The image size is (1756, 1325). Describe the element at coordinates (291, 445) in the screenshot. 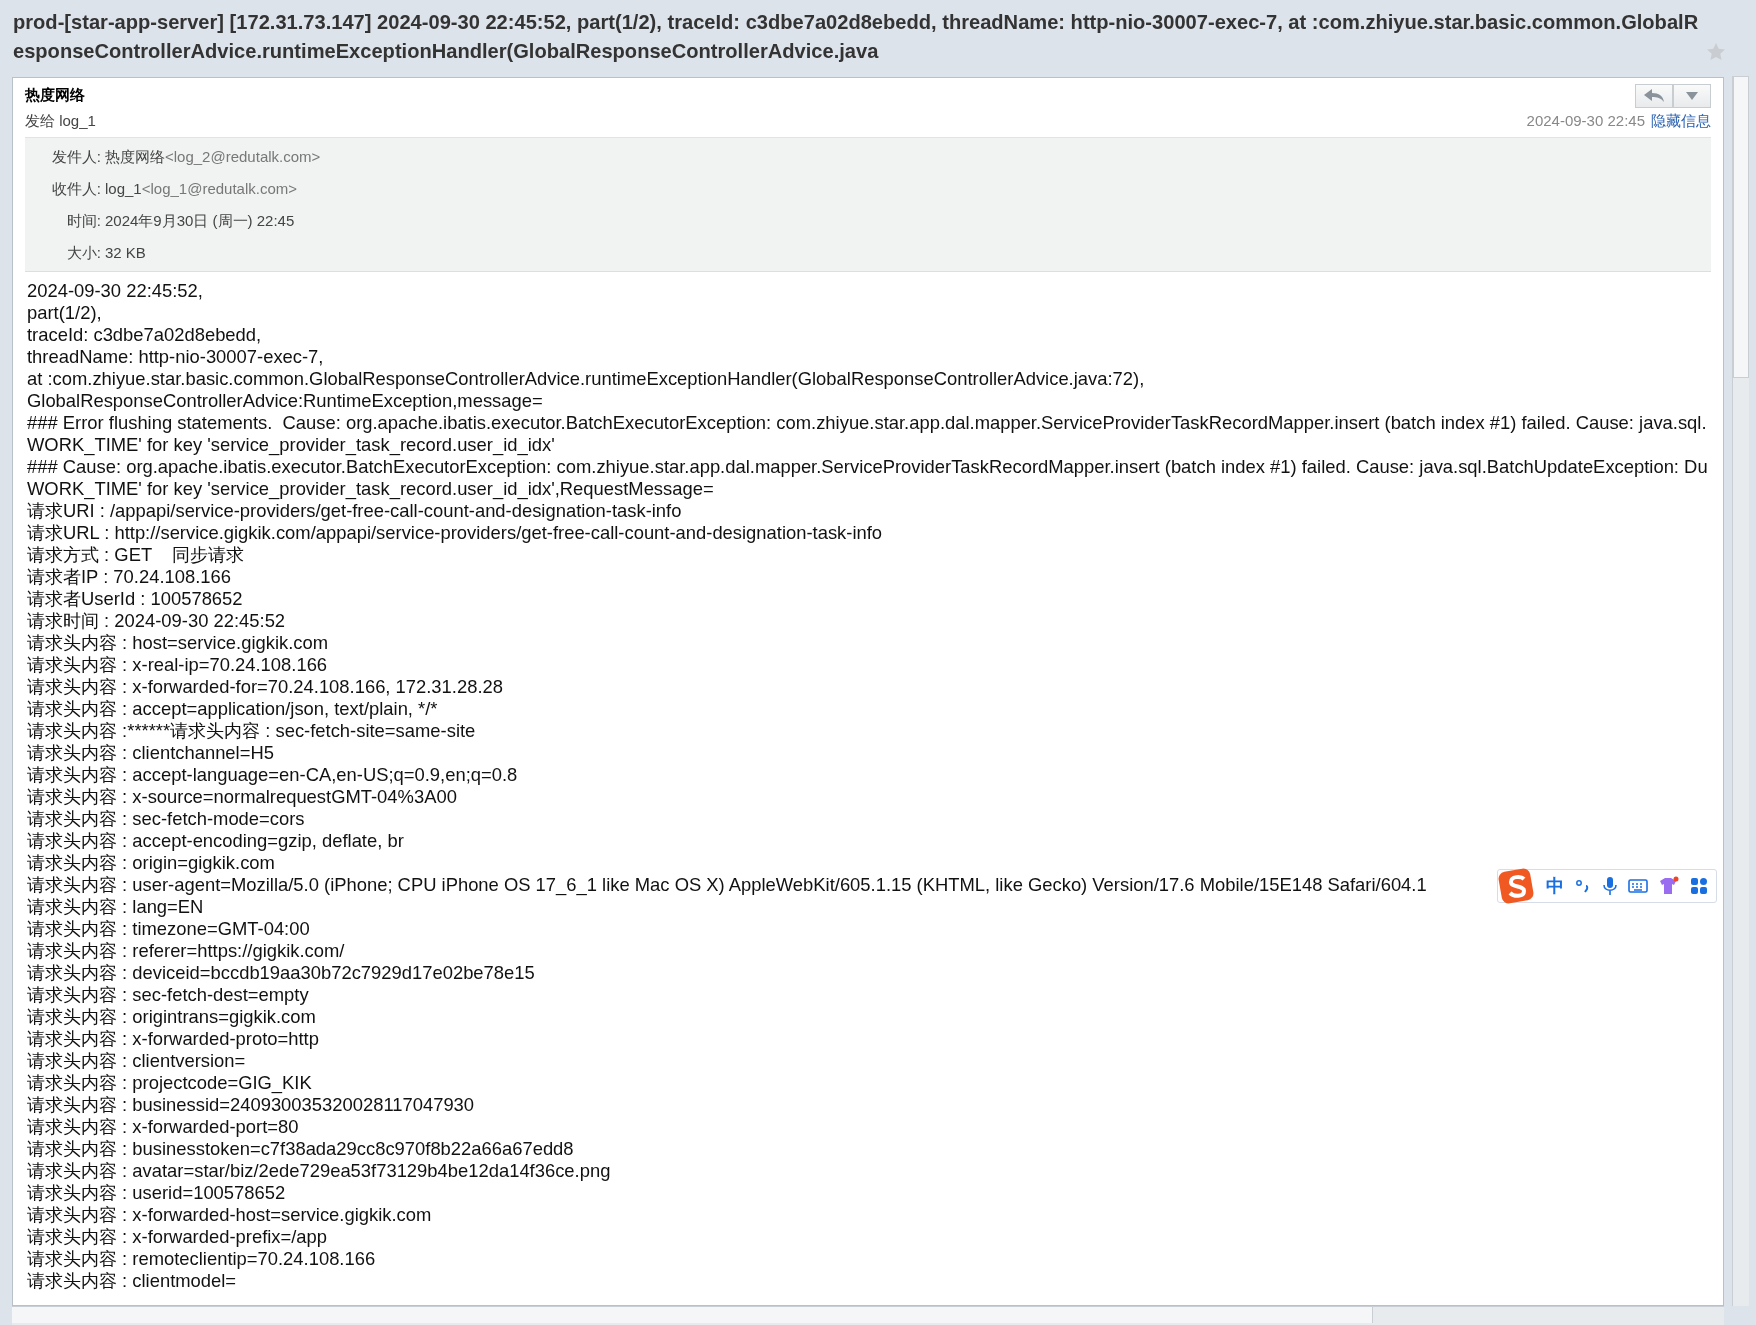

I see `log-line: WORK_TIME' for key 'service_provider_task_record.user_id_idx'` at that location.